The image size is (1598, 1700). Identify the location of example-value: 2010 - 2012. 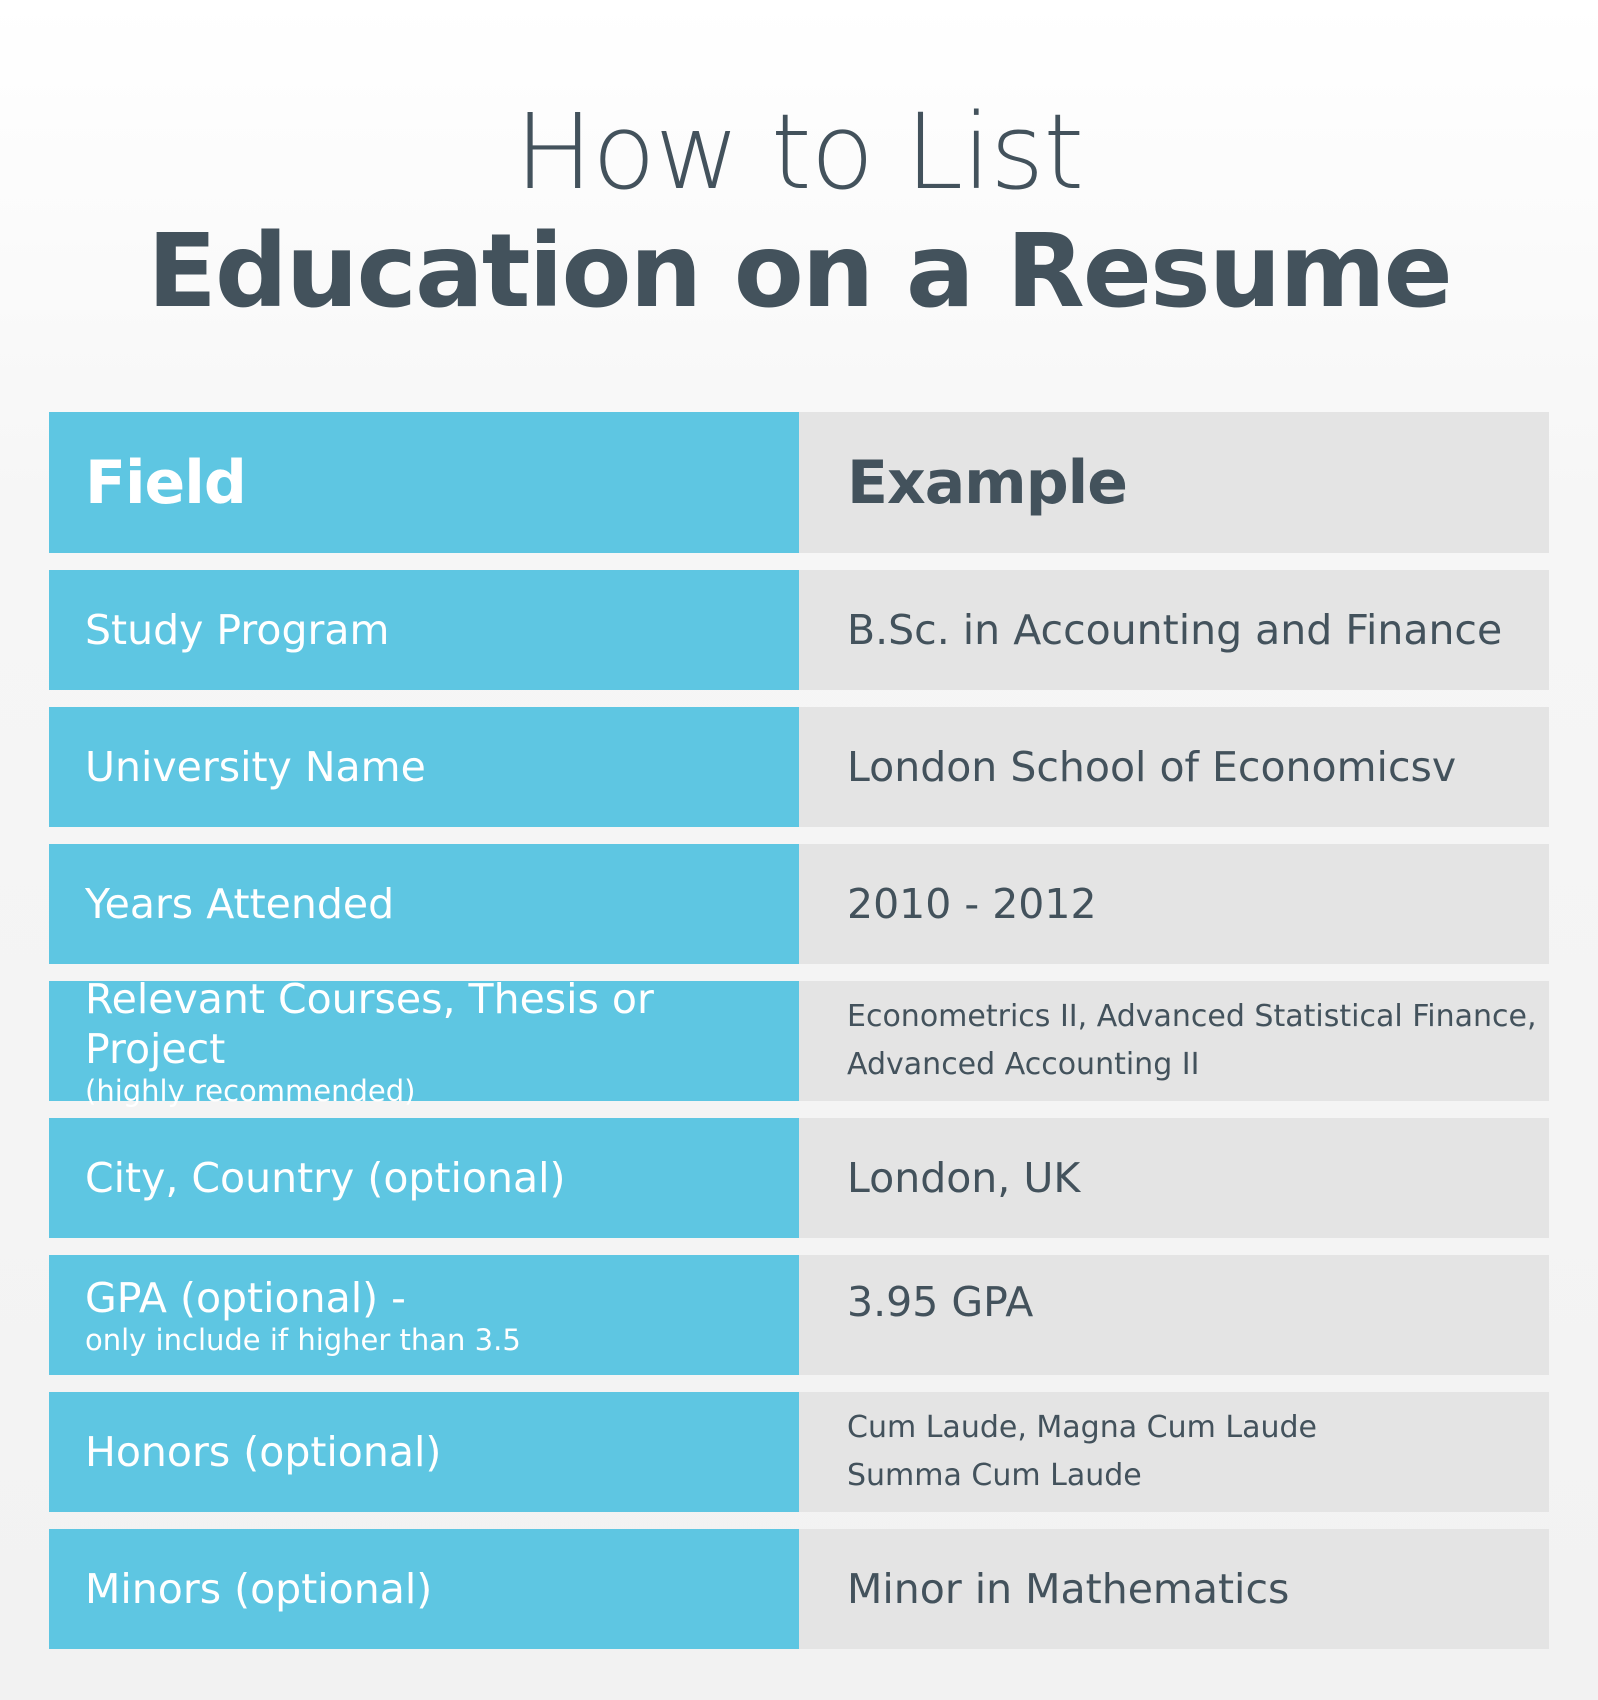
(972, 904).